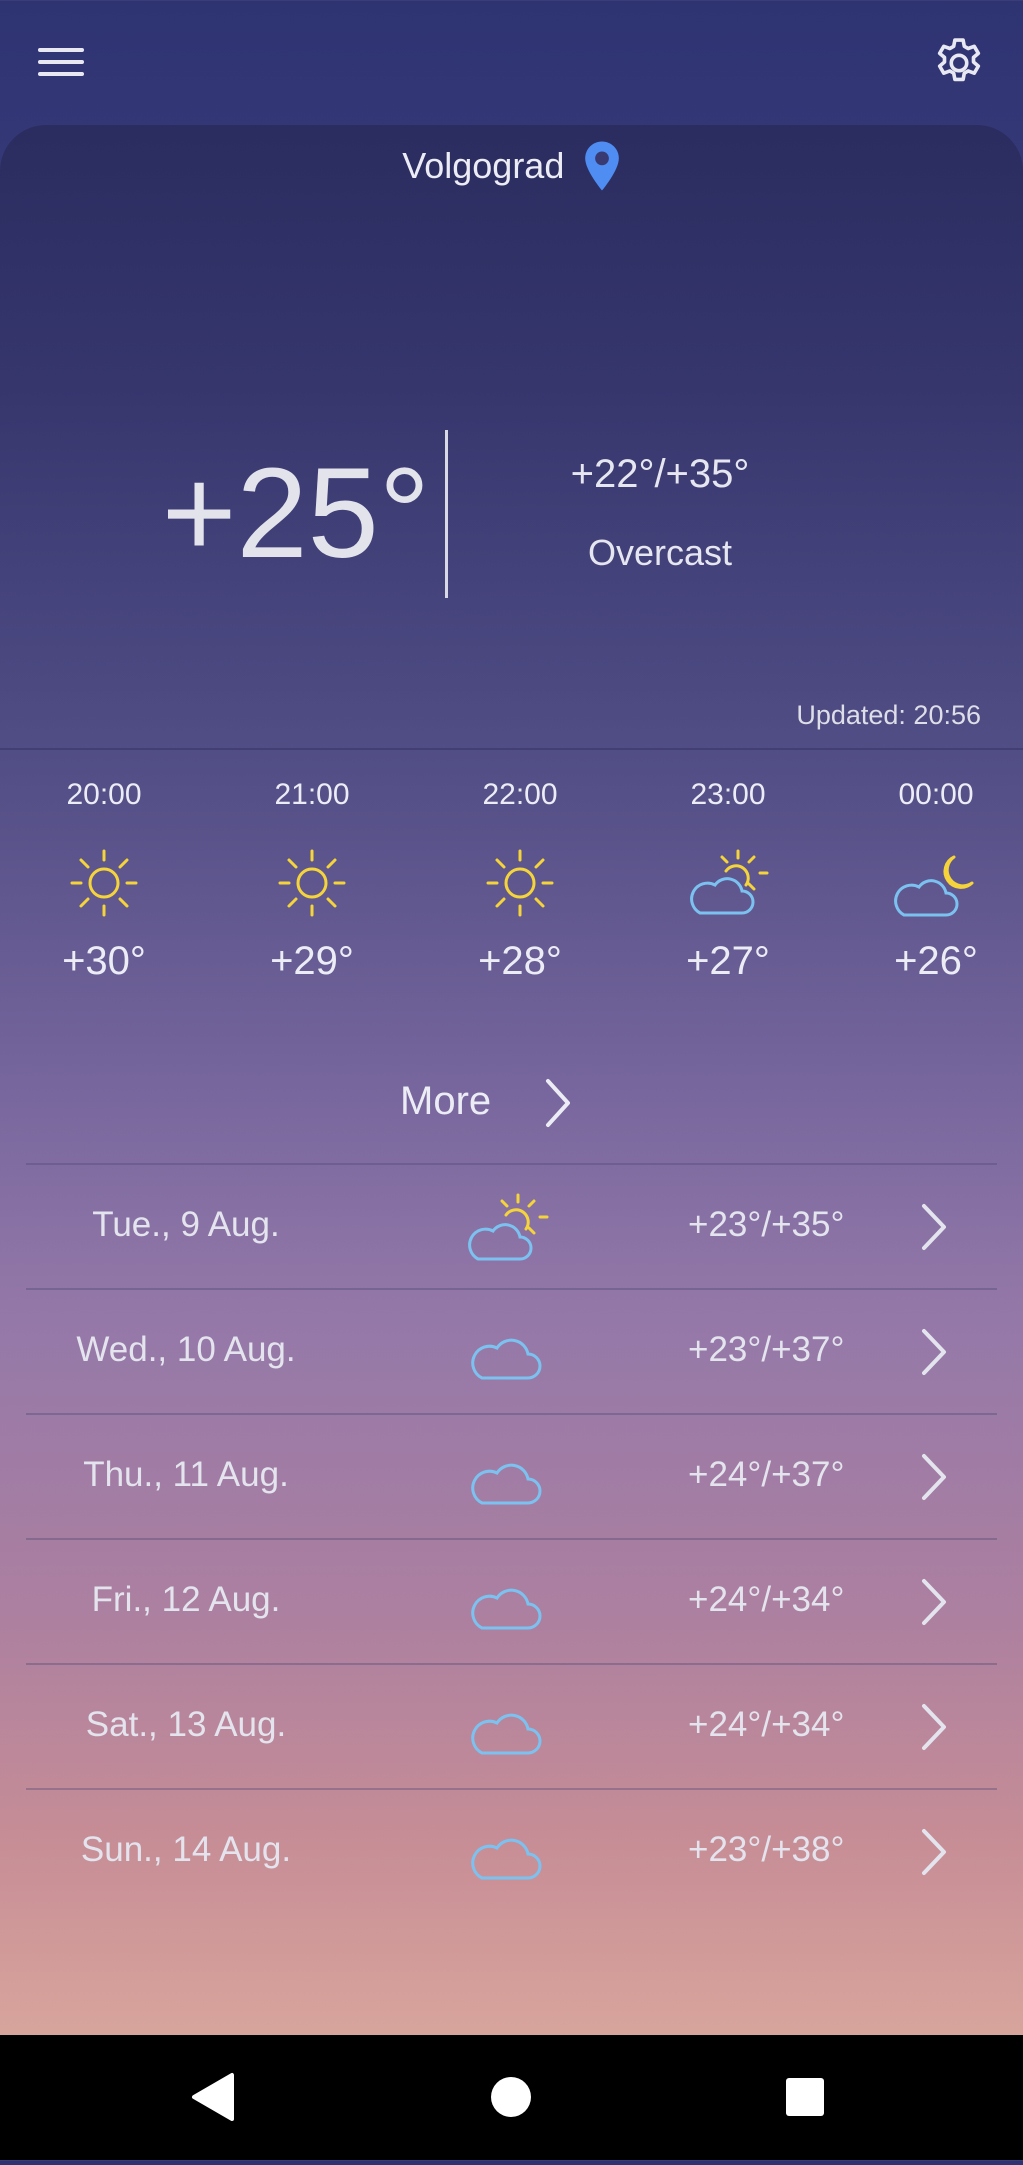 Image resolution: width=1023 pixels, height=2165 pixels. Describe the element at coordinates (936, 961) in the screenshot. I see `hour-temp: +26°` at that location.